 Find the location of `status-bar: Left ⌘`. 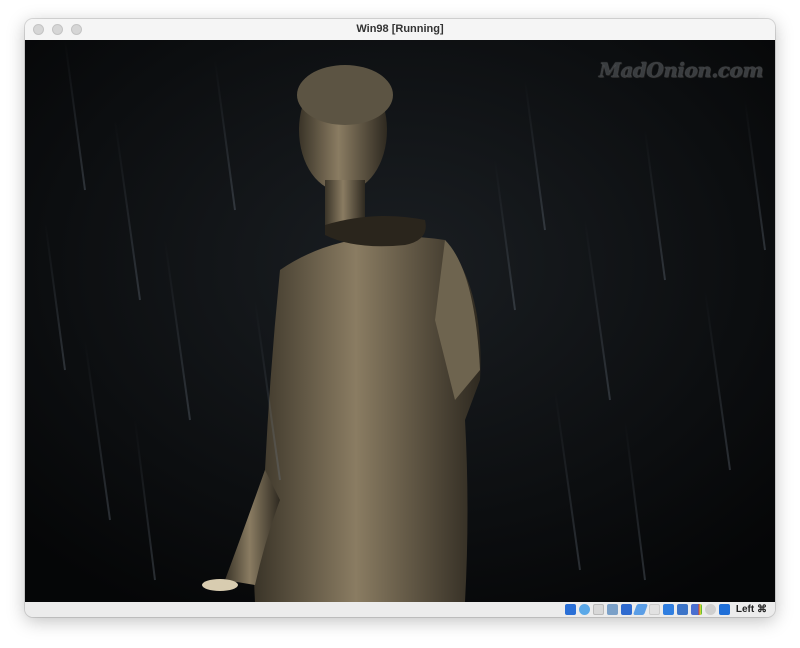

status-bar: Left ⌘ is located at coordinates (400, 609).